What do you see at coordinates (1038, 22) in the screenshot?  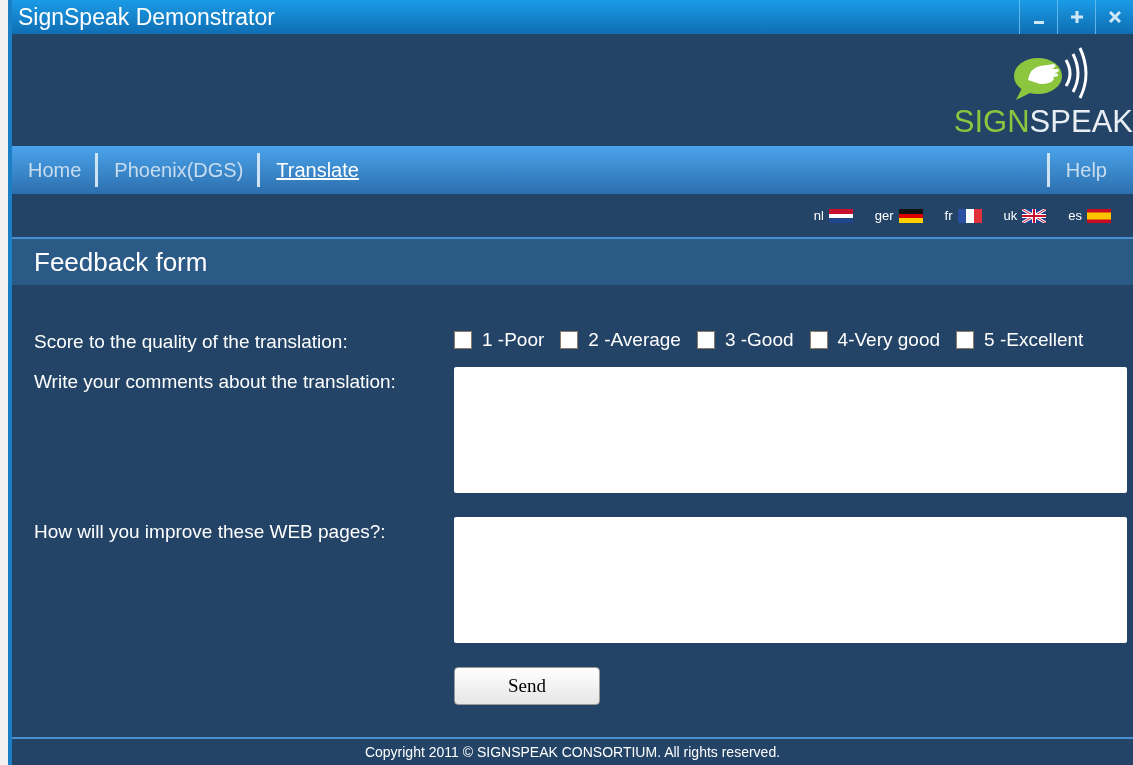 I see `minimize-icon` at bounding box center [1038, 22].